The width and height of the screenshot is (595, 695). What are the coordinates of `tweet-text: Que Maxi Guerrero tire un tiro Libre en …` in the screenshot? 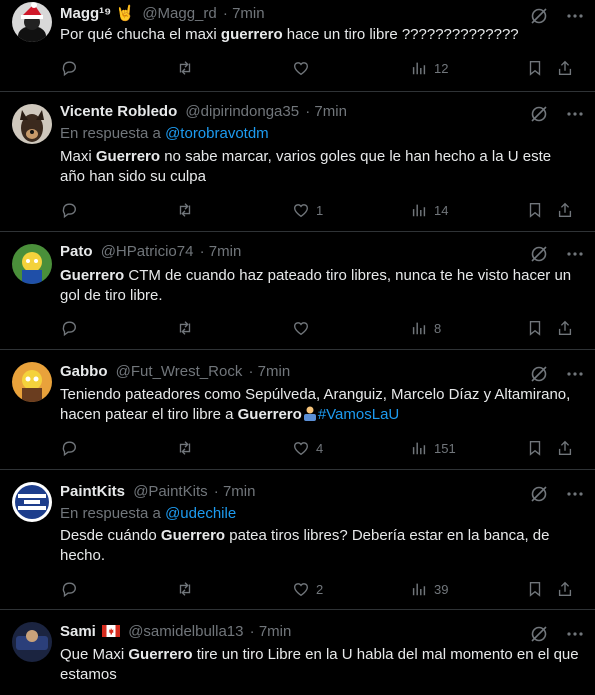 It's located at (319, 665).